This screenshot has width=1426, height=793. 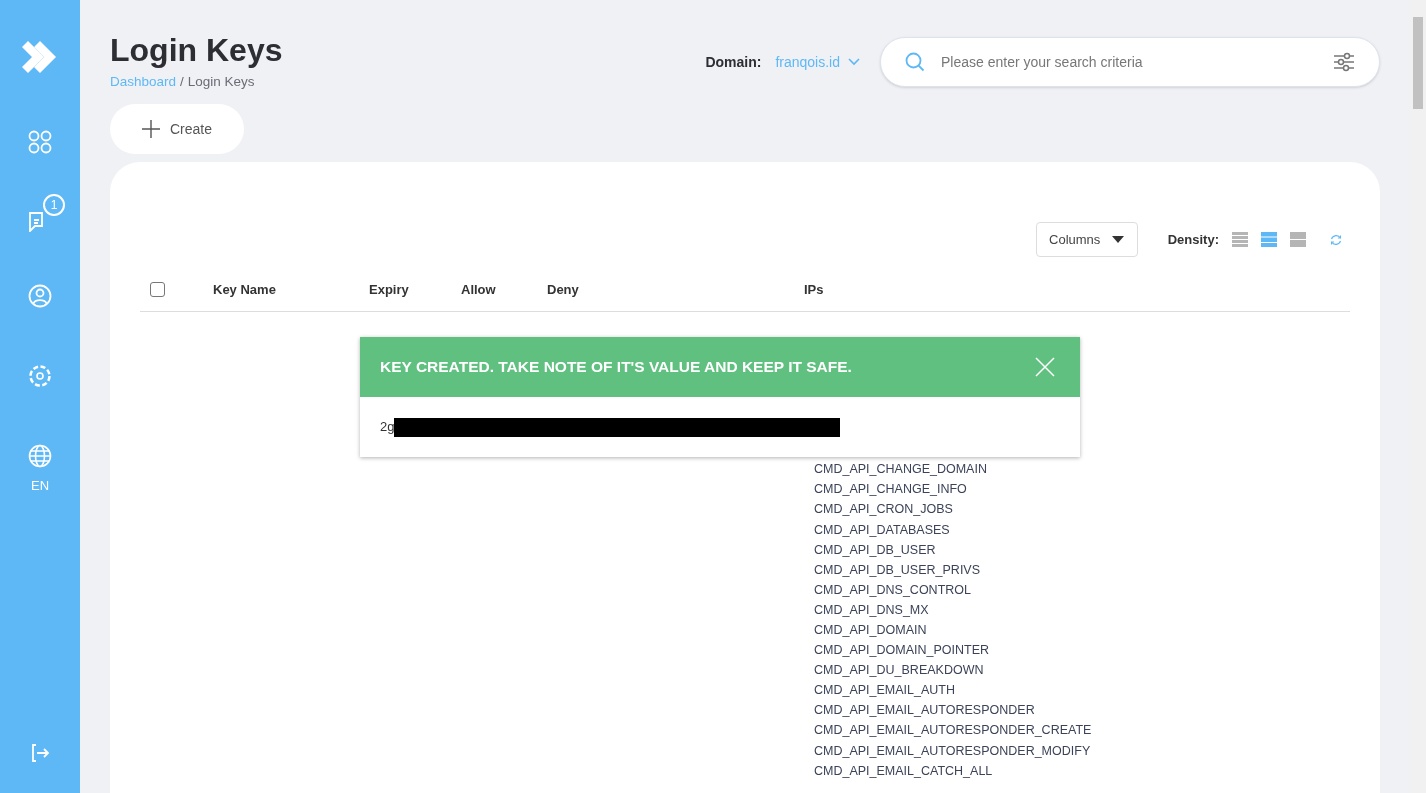 What do you see at coordinates (925, 711) in the screenshot?
I see `permission-text: CMD_API_EMAIL_AUTORESPONDER` at bounding box center [925, 711].